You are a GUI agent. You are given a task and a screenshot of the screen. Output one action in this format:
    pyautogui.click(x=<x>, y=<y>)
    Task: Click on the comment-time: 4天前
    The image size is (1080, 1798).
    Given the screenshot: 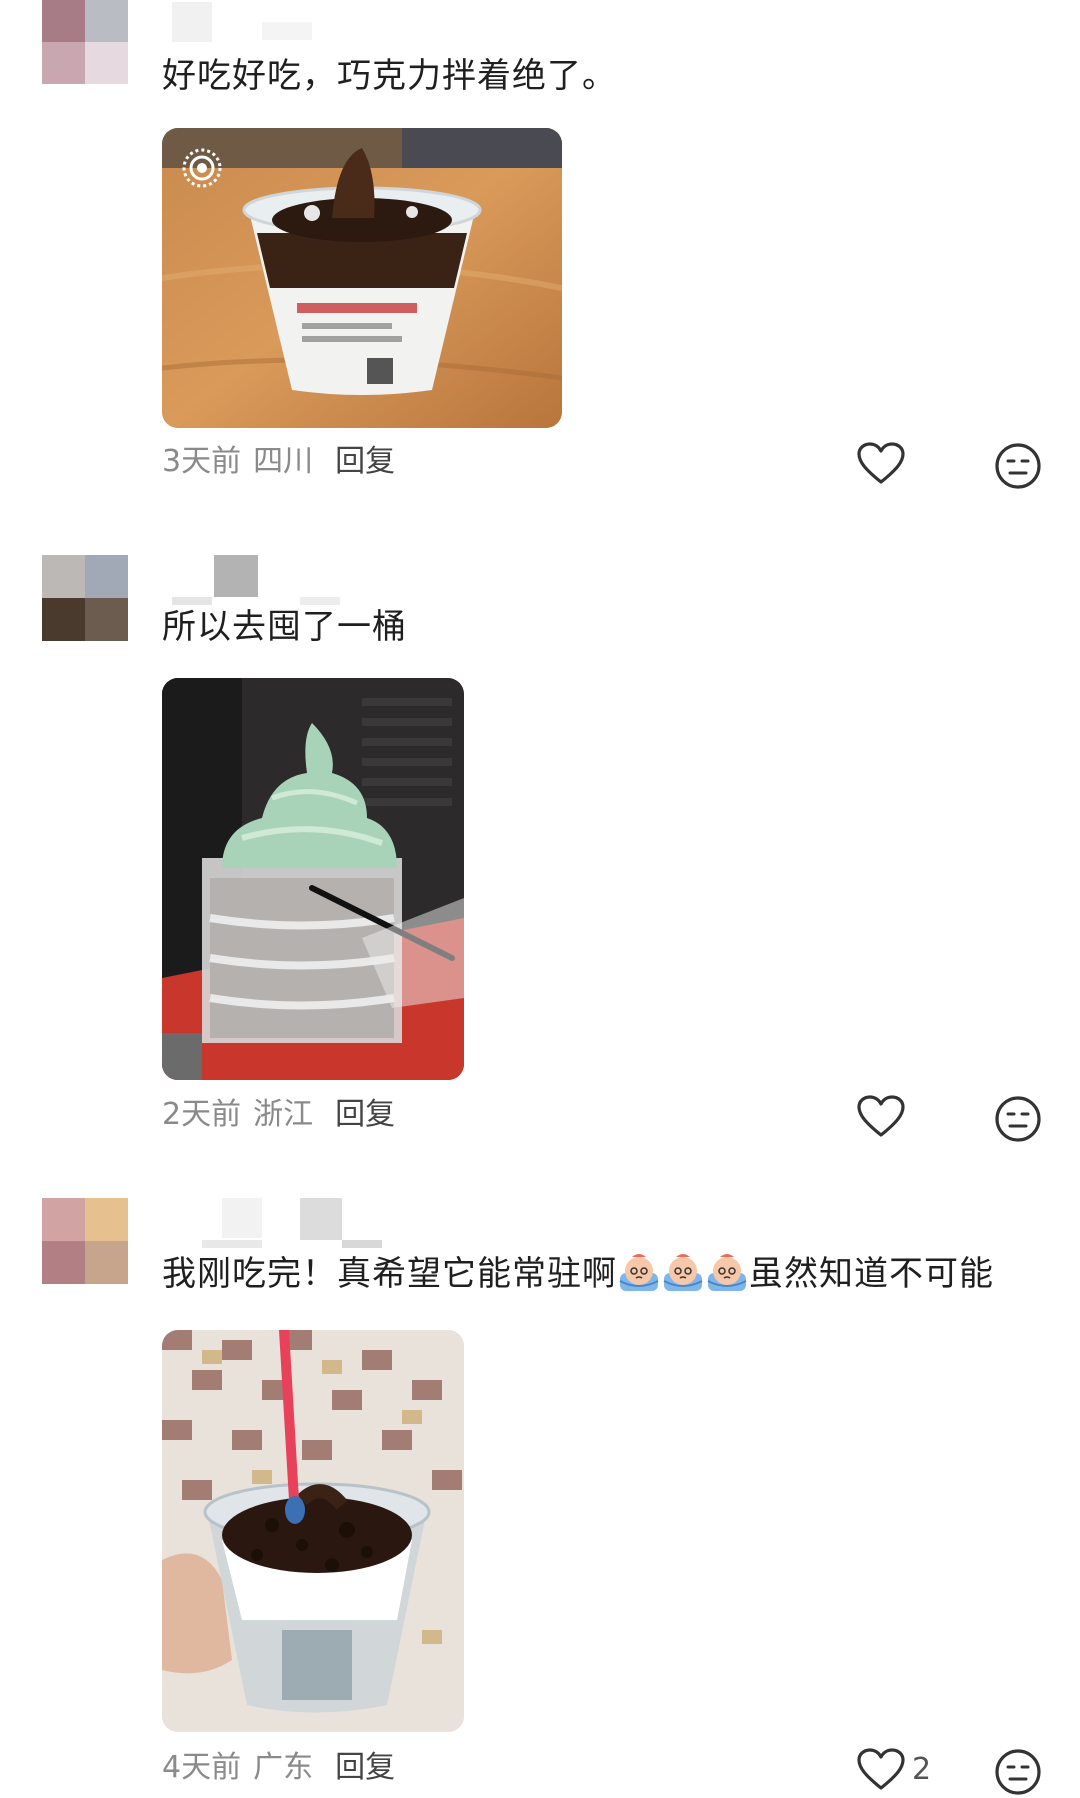 What is the action you would take?
    pyautogui.click(x=202, y=1767)
    